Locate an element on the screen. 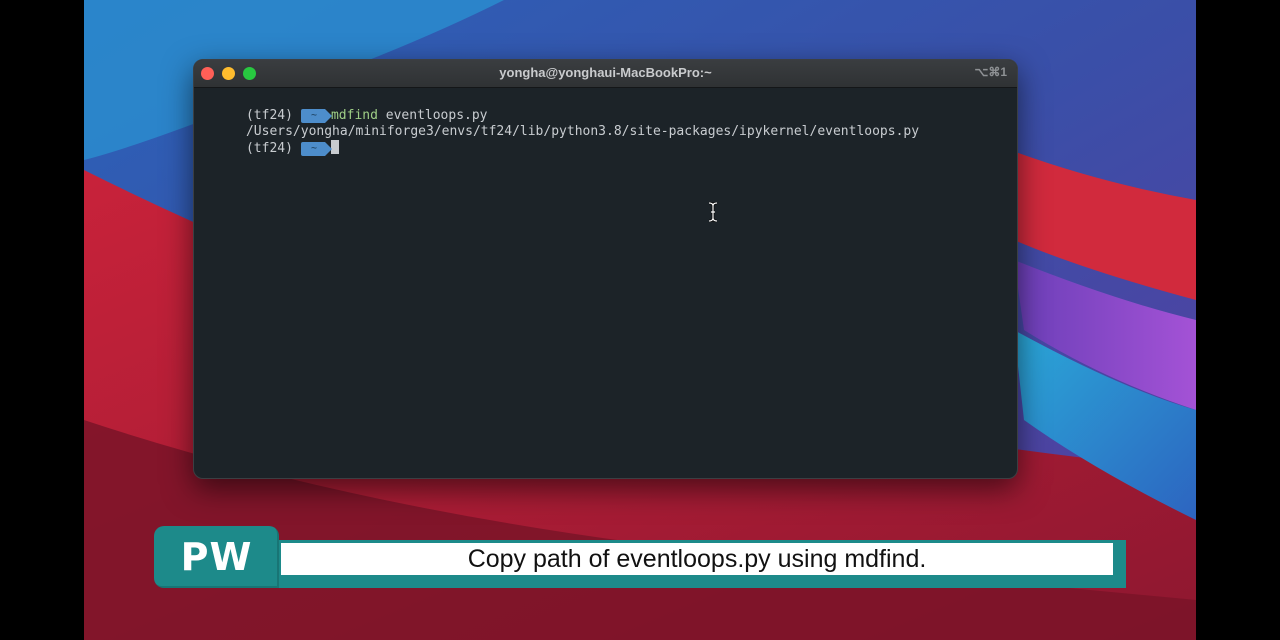  caption-text: Copy path of eventloops.py using mdfind. is located at coordinates (697, 559).